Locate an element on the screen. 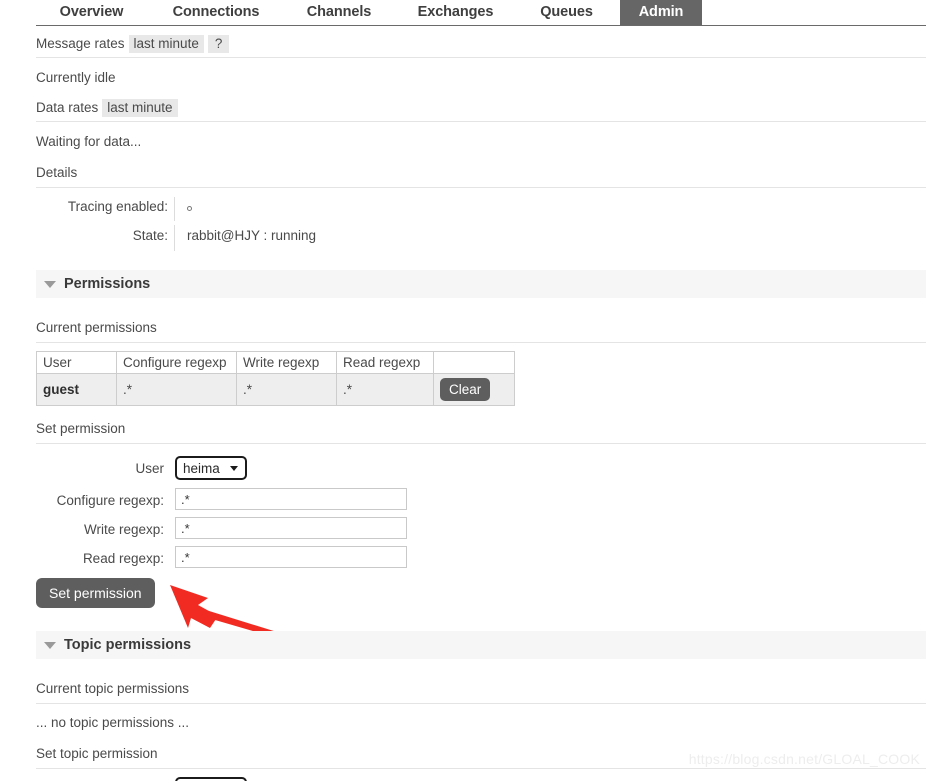  form-label-write-regexp: Write regexp: is located at coordinates (123, 529).